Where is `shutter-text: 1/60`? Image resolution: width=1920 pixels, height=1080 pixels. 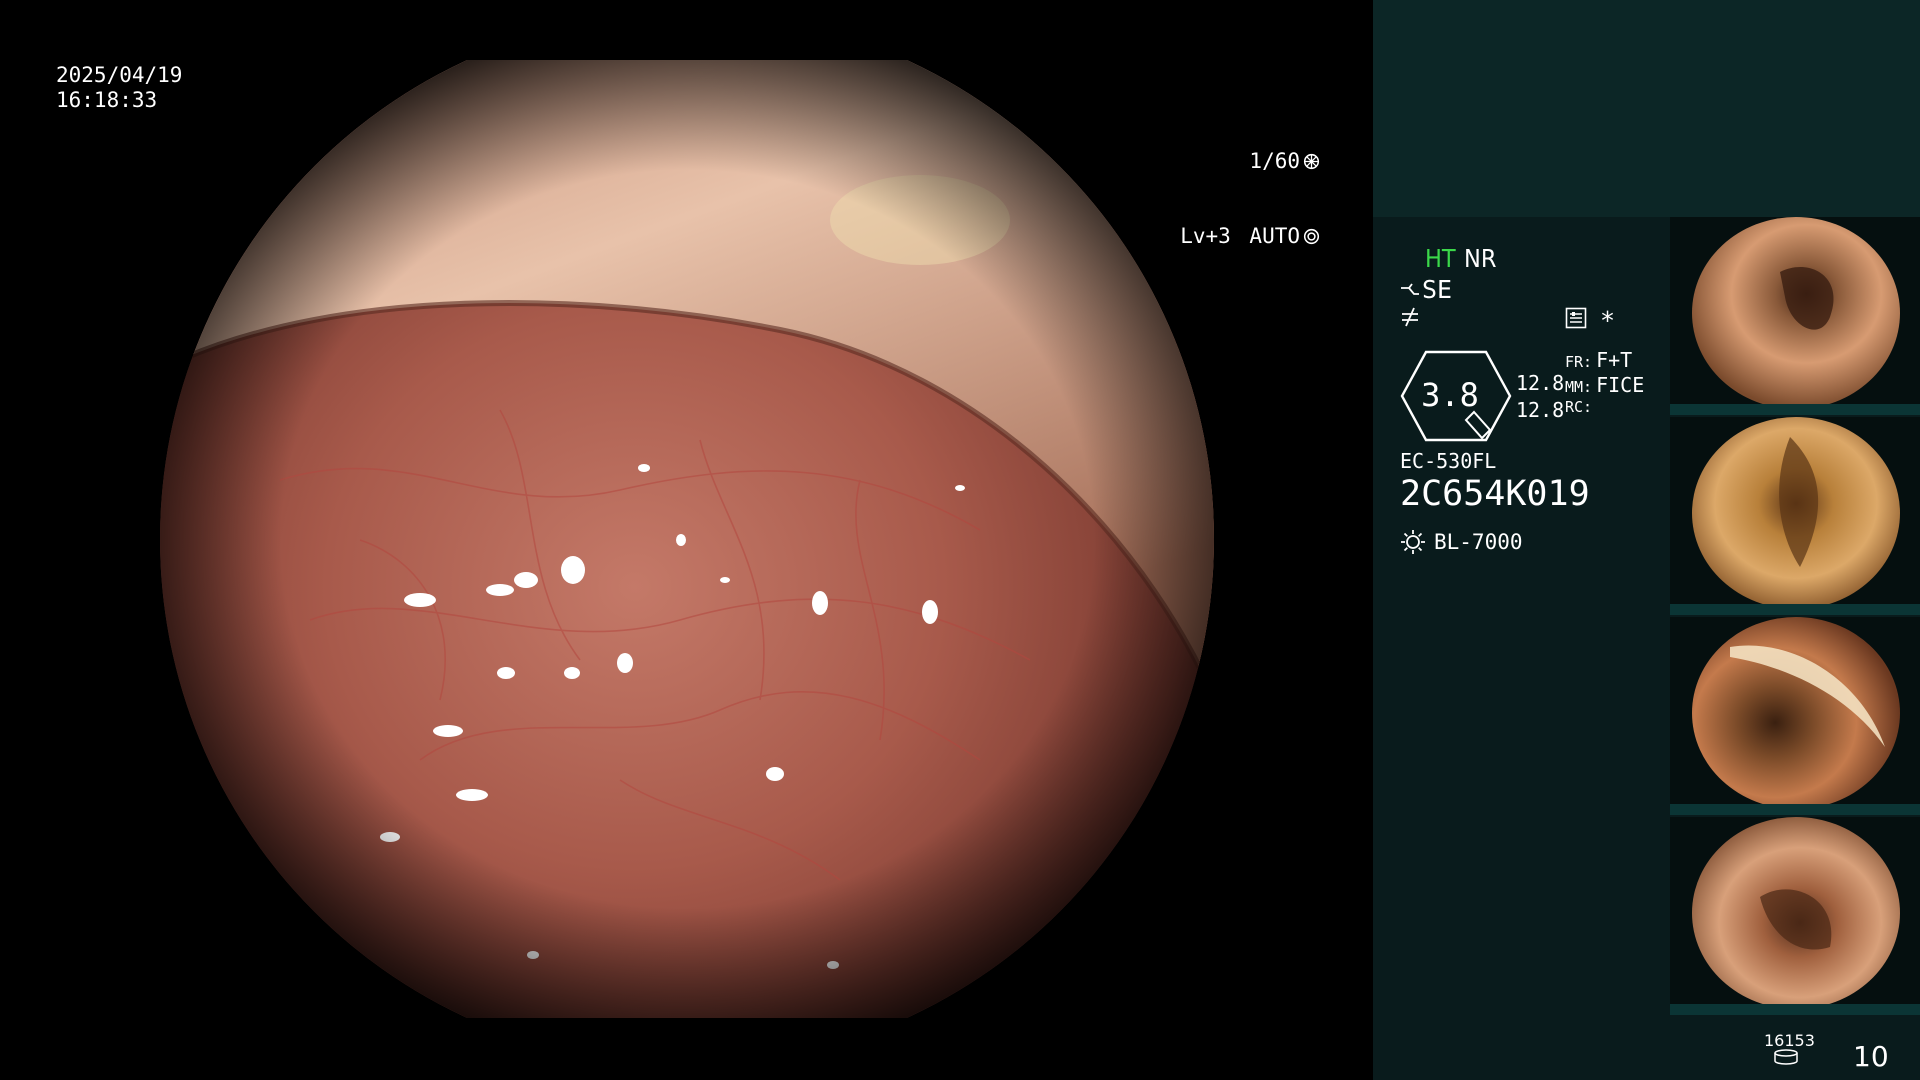
shutter-text: 1/60 is located at coordinates (1274, 161).